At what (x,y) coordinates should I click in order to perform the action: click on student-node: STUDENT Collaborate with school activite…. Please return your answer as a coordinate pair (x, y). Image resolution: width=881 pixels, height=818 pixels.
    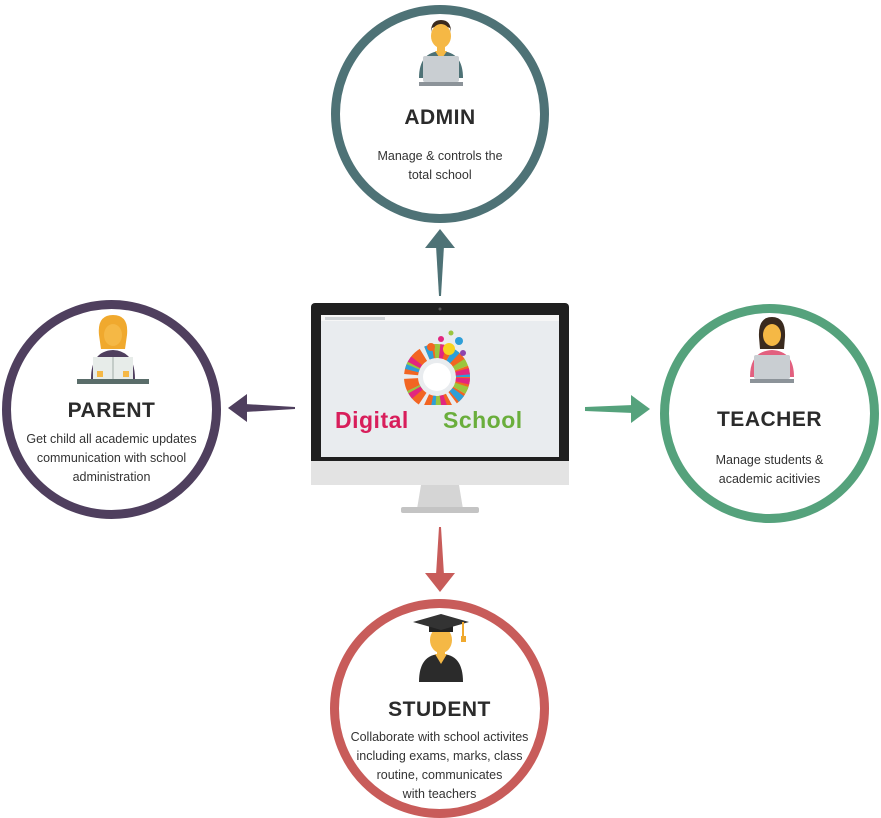
    Looking at the image, I should click on (439, 708).